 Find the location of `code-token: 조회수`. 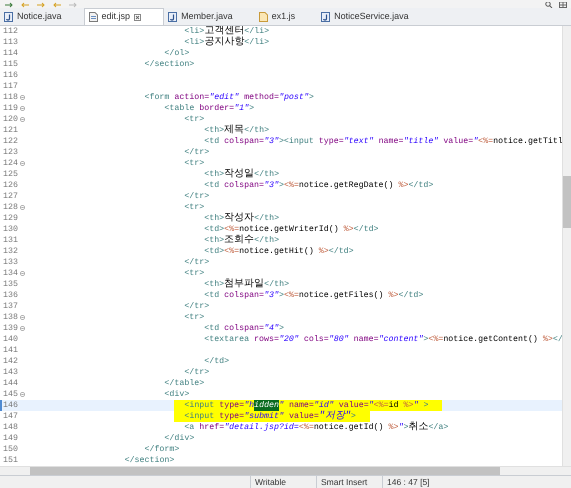

code-token: 조회수 is located at coordinates (239, 240).